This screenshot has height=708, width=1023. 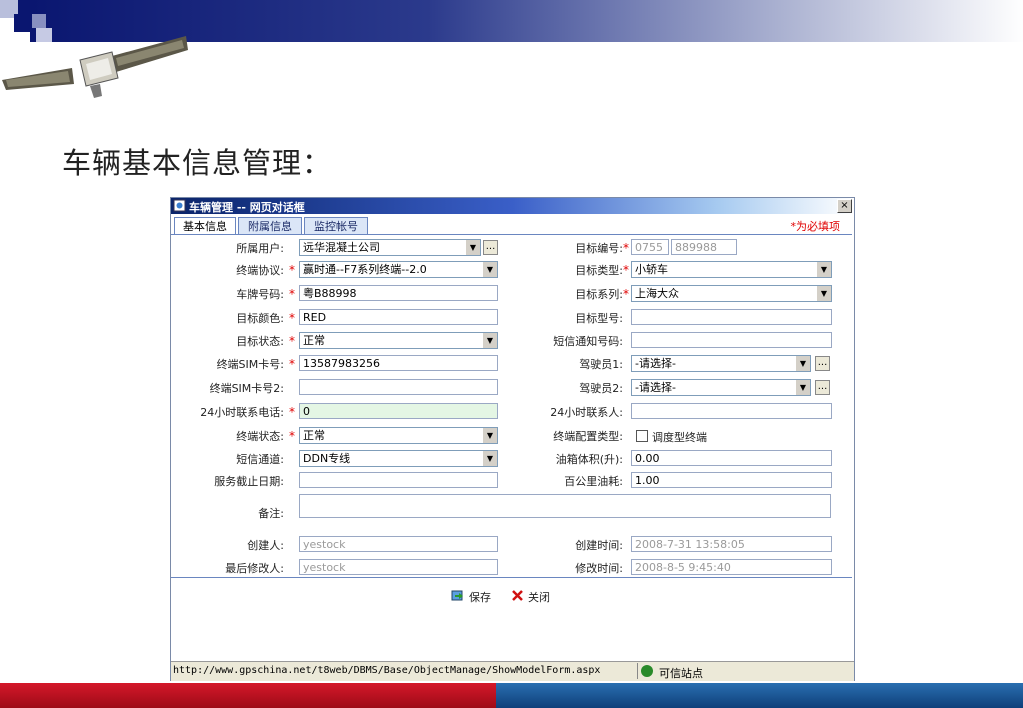 What do you see at coordinates (731, 544) in the screenshot?
I see `created-time-input: 2008-7-31 13:58:05` at bounding box center [731, 544].